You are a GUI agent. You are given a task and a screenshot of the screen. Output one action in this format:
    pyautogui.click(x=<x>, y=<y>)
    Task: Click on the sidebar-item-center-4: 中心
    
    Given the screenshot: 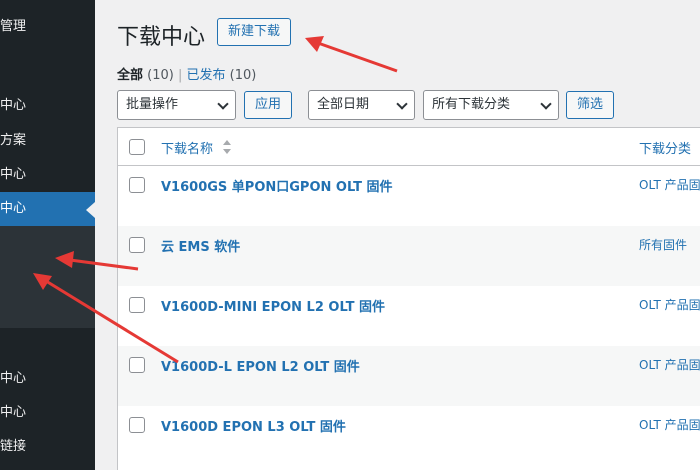 What is the action you would take?
    pyautogui.click(x=47, y=413)
    